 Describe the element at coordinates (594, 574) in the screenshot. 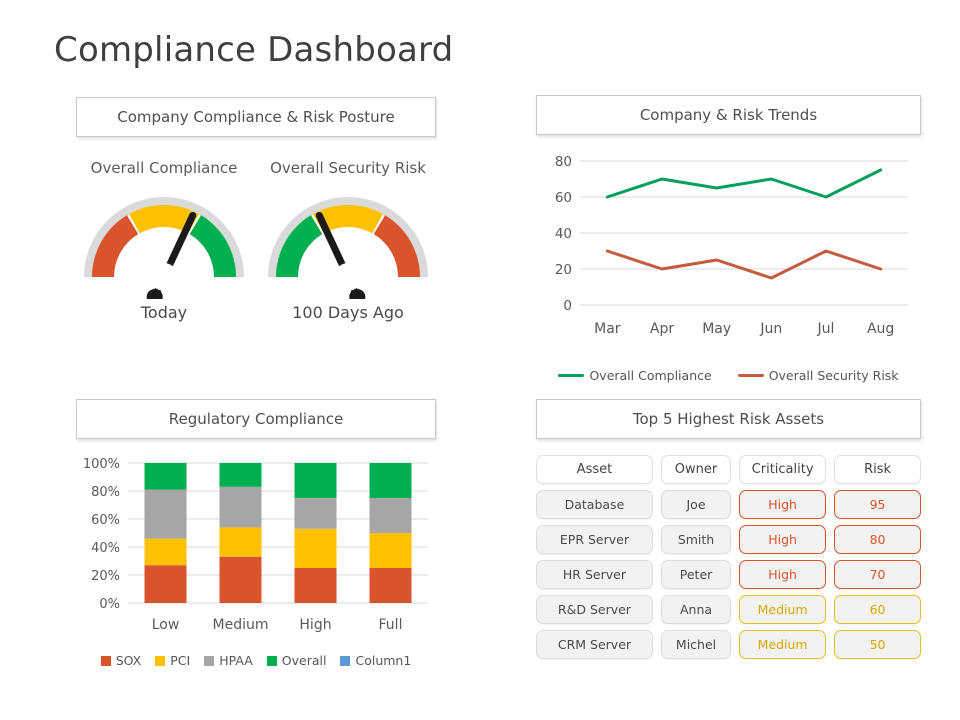

I see `cell-asset: HR Server` at that location.